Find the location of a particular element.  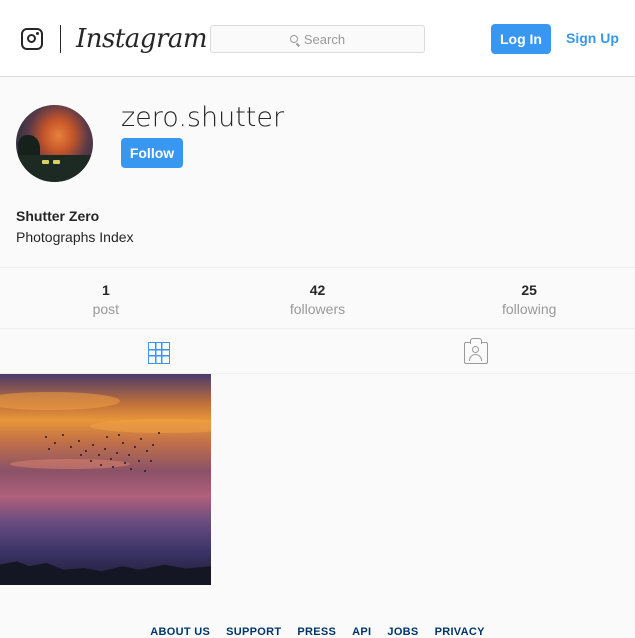

profile-full-name: Shutter Zero is located at coordinates (58, 216).